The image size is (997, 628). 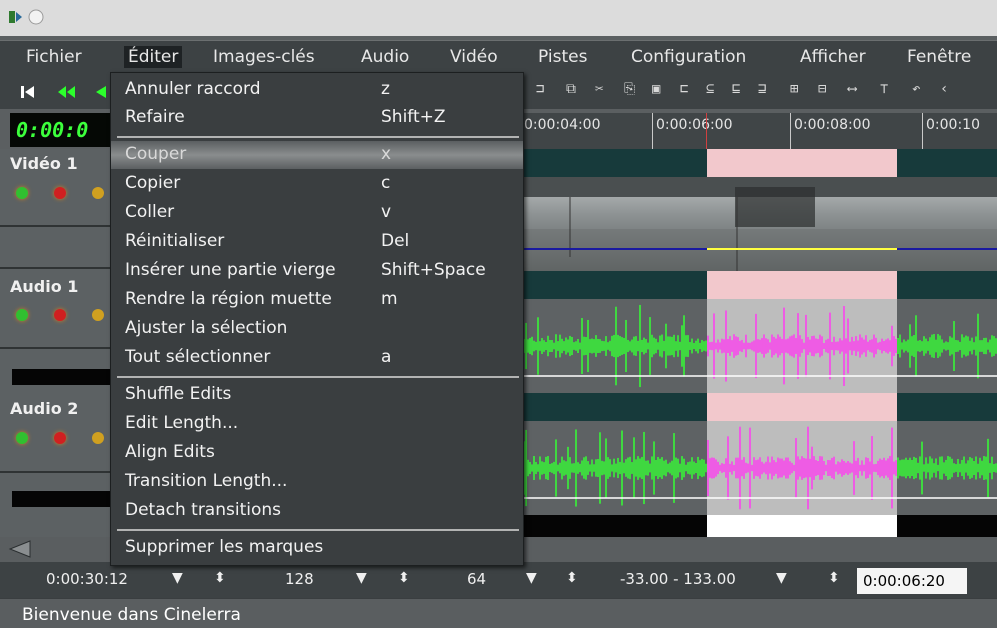 I want to click on menu-pistes: Pistes, so click(x=562, y=57).